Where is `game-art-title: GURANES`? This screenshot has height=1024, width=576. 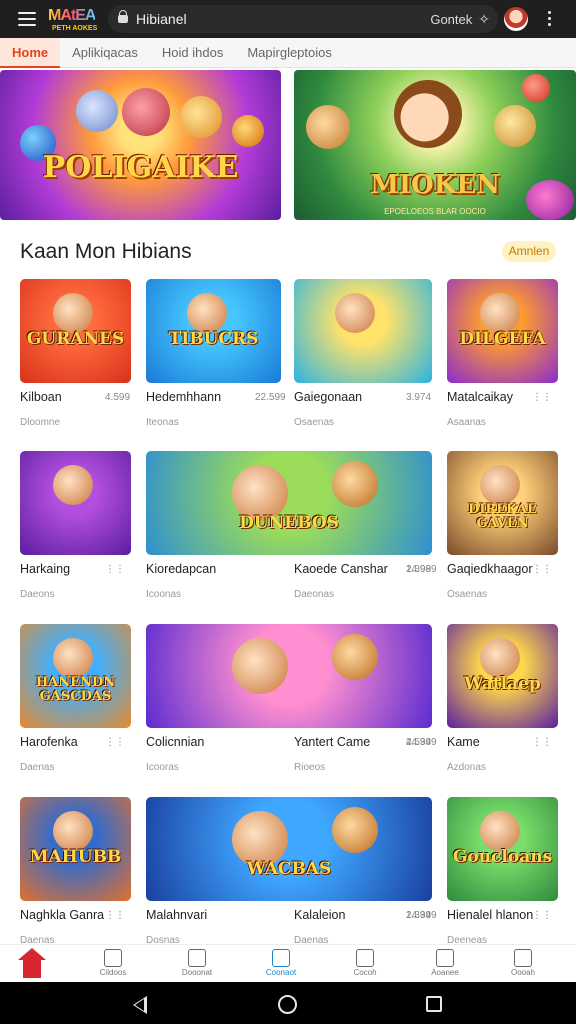
game-art-title: GURANES is located at coordinates (75, 339).